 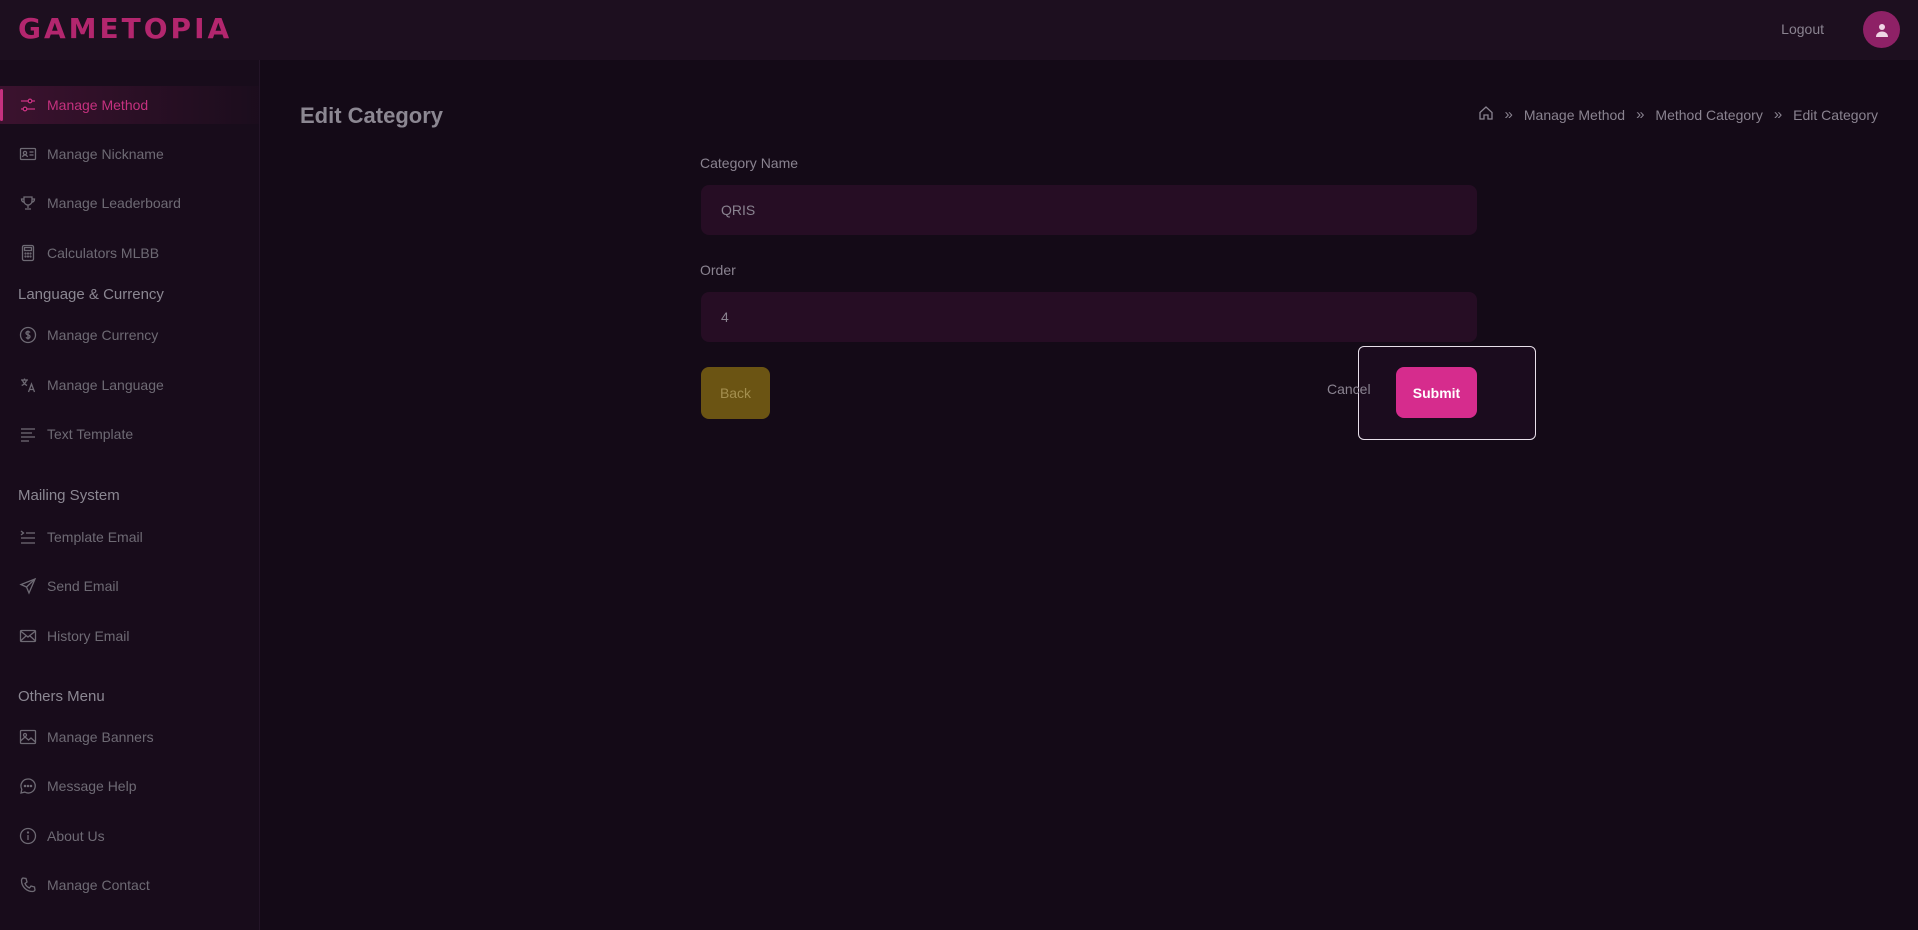 What do you see at coordinates (1574, 115) in the screenshot?
I see `breadcrumb-manage-method: Manage Method` at bounding box center [1574, 115].